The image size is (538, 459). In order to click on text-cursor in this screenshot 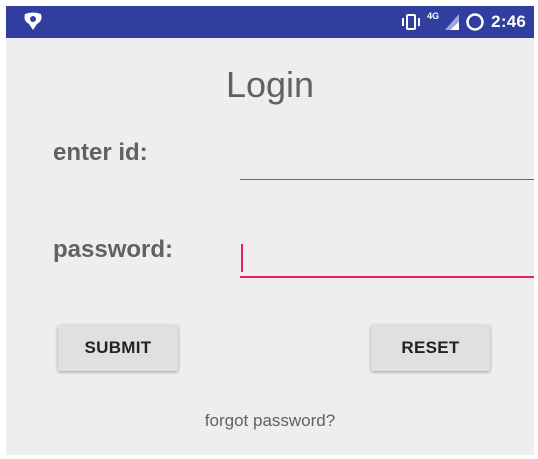, I will do `click(242, 258)`.